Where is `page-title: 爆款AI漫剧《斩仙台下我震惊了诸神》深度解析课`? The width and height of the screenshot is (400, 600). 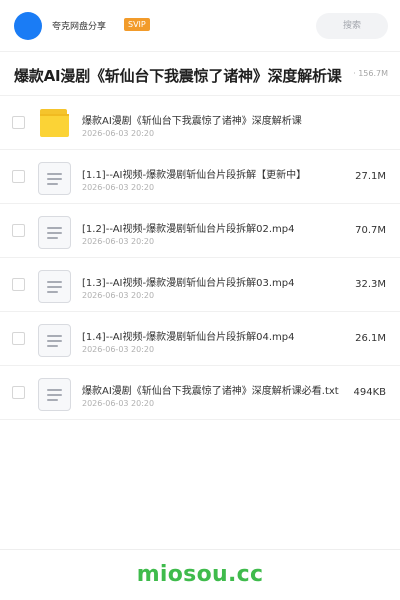 page-title: 爆款AI漫剧《斩仙台下我震惊了诸神》深度解析课 is located at coordinates (178, 76).